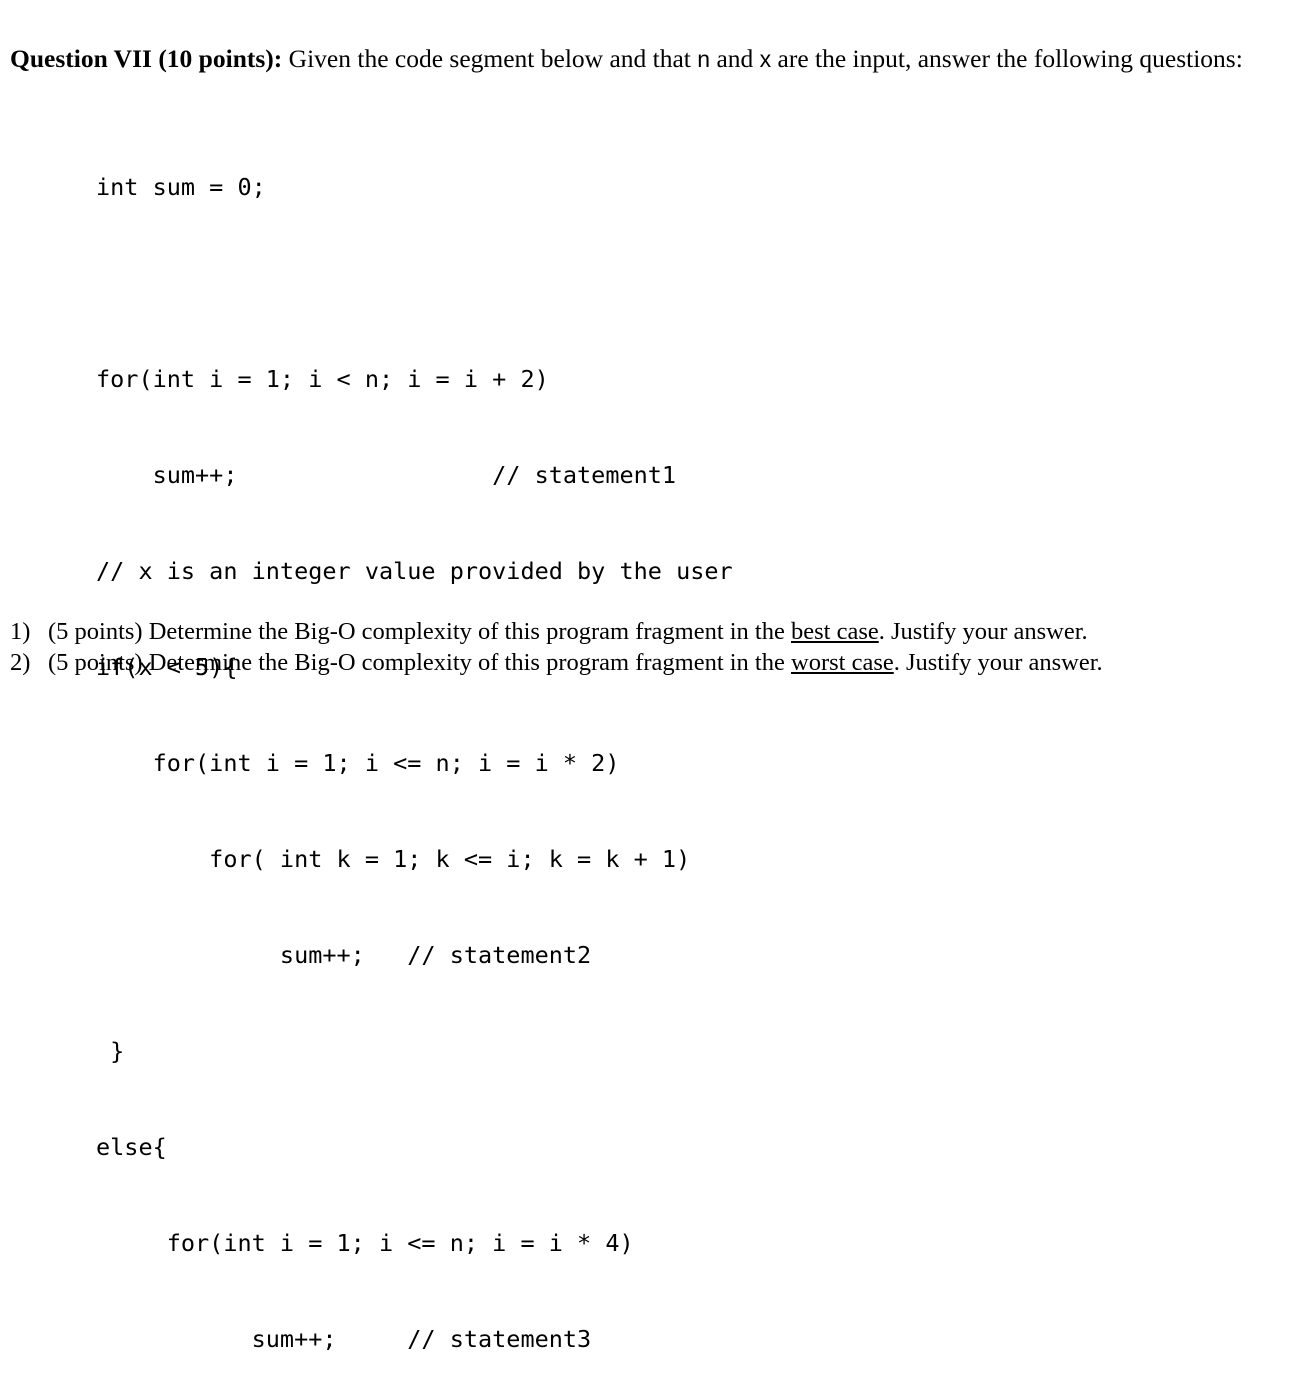 The height and width of the screenshot is (1380, 1296). I want to click on code-line: sum++; // statement2, so click(344, 955).